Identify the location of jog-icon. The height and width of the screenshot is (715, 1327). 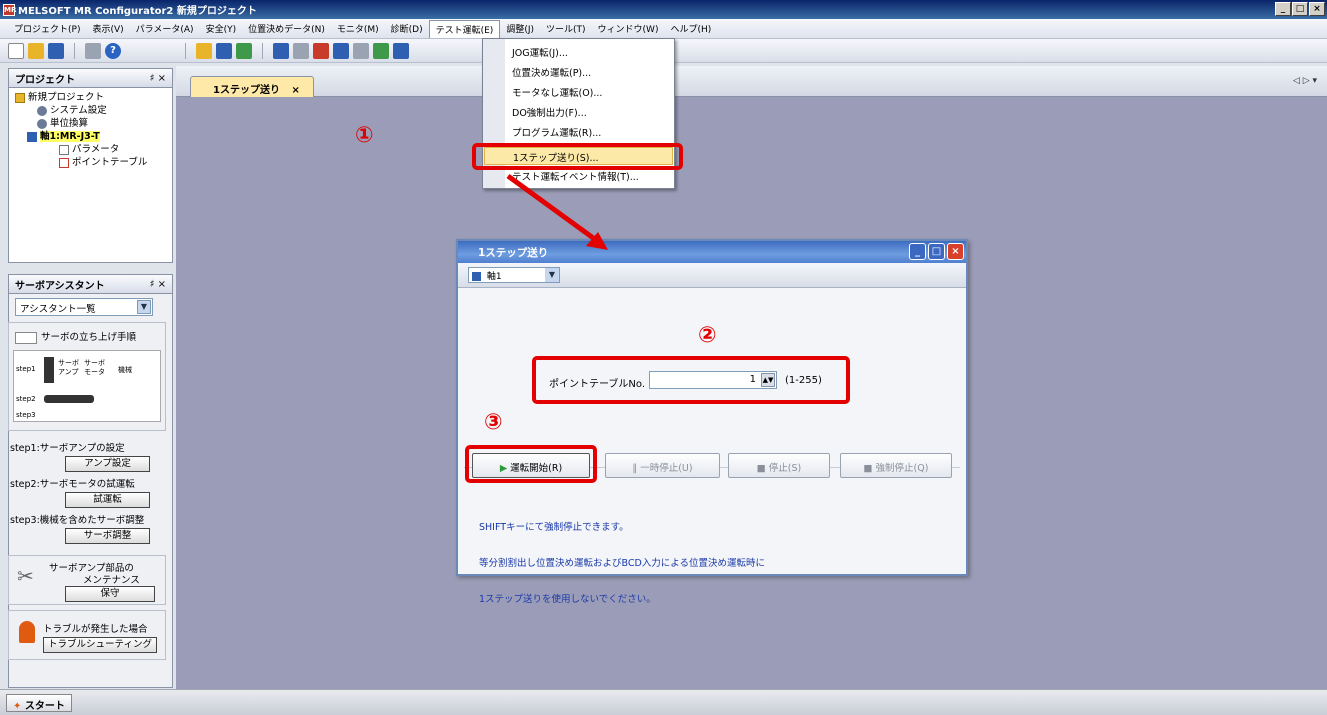
(381, 50).